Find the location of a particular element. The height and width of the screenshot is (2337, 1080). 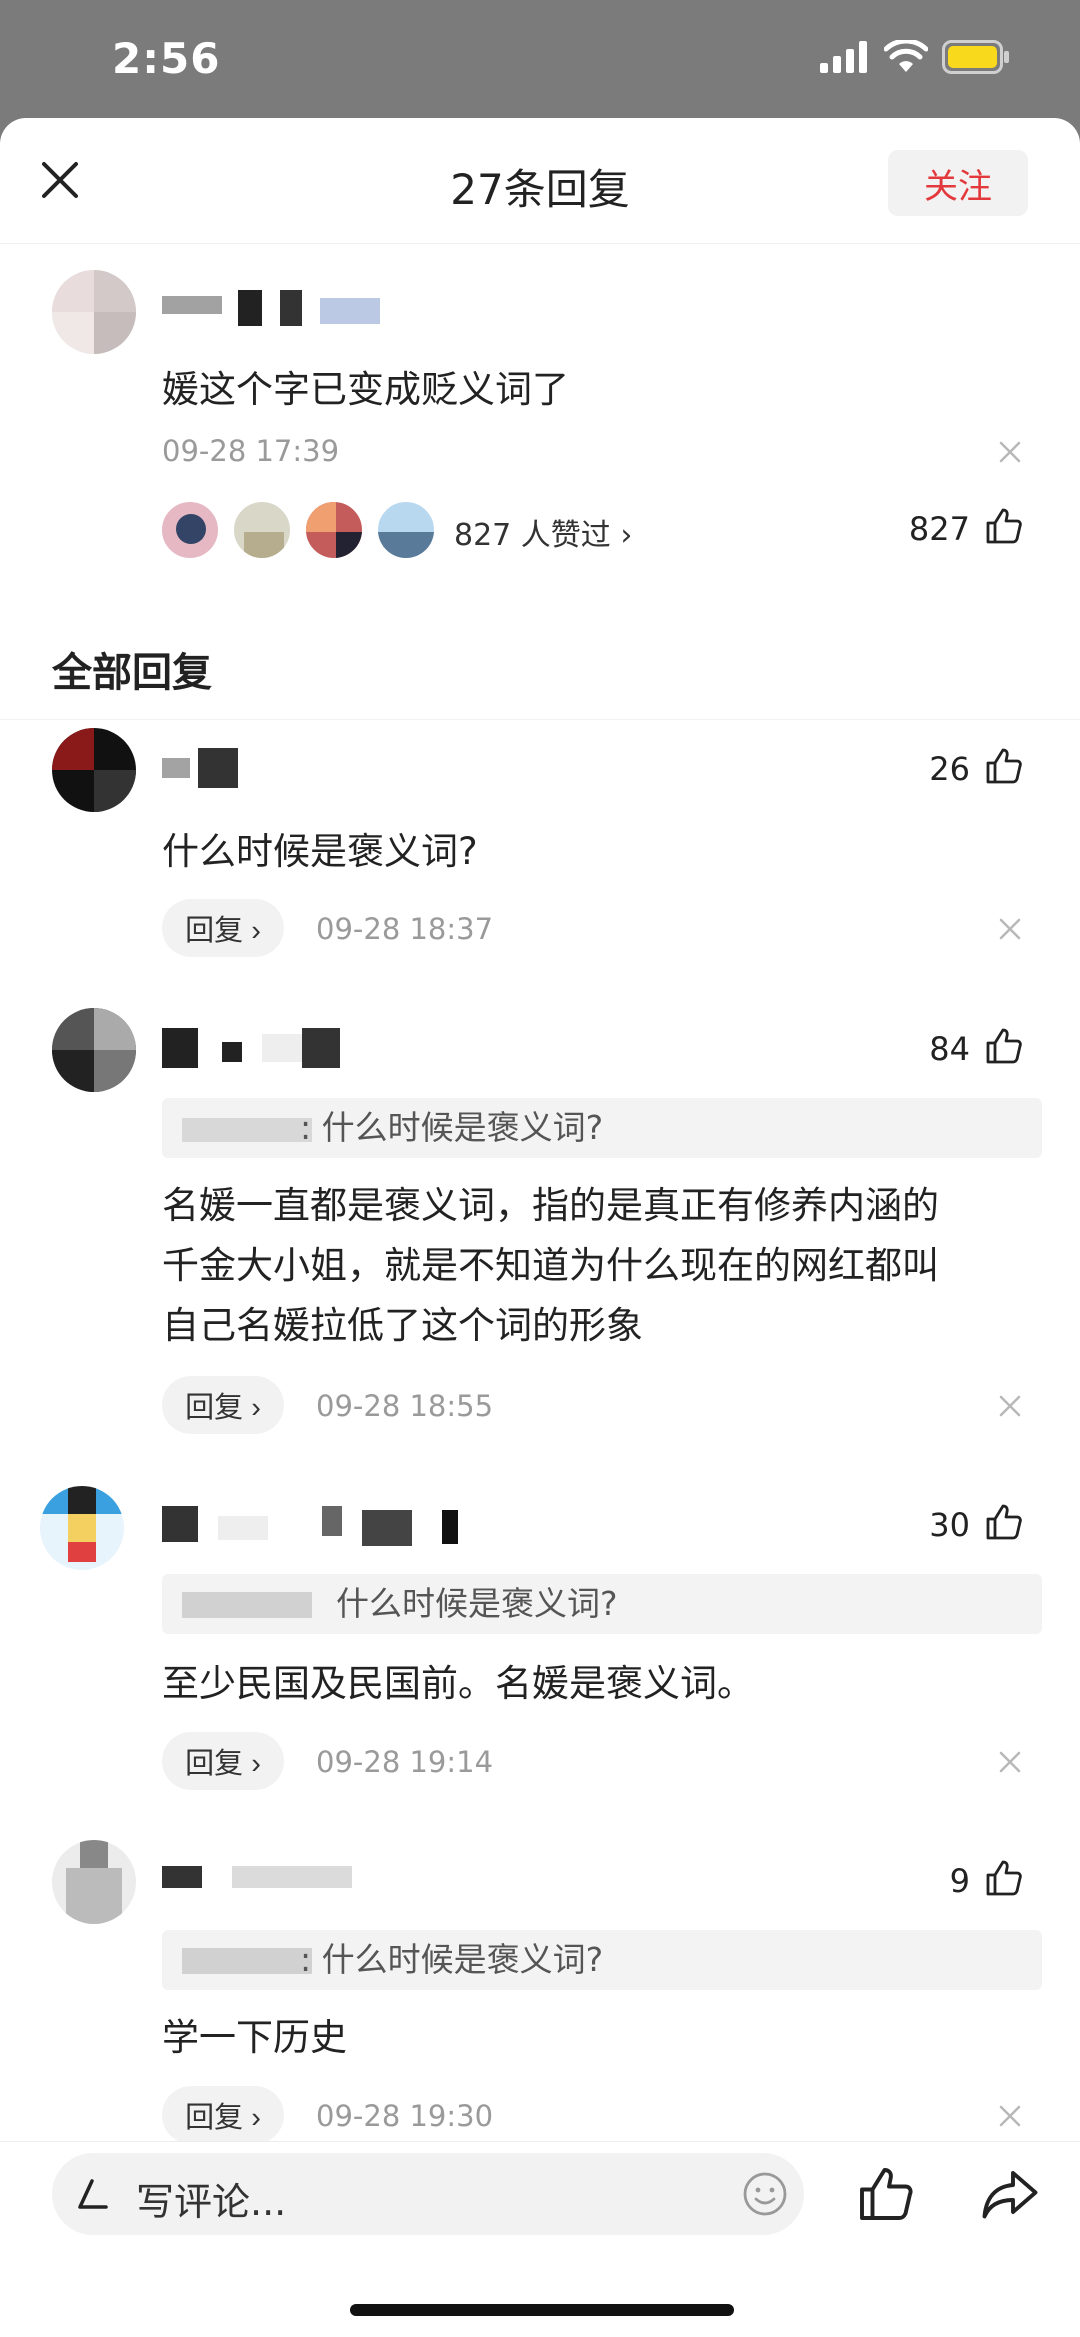

reply-text-line: 名媛一直都是褒义词，指的是真正有修养内涵的 is located at coordinates (550, 1205).